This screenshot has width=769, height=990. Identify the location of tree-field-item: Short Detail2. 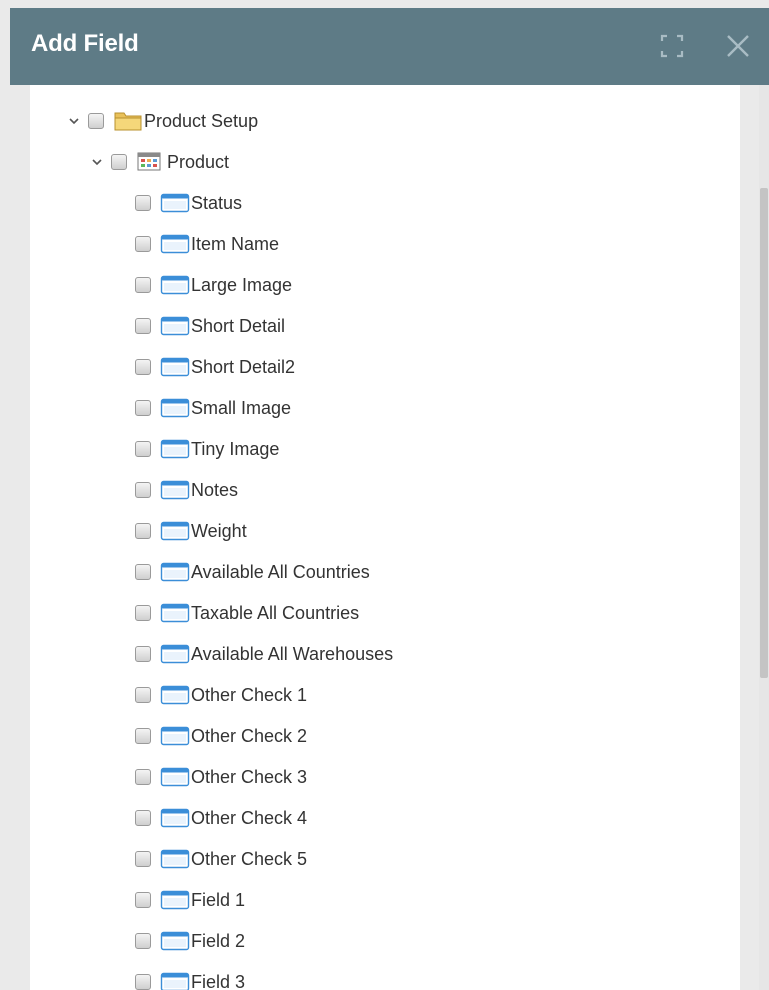
(215, 367).